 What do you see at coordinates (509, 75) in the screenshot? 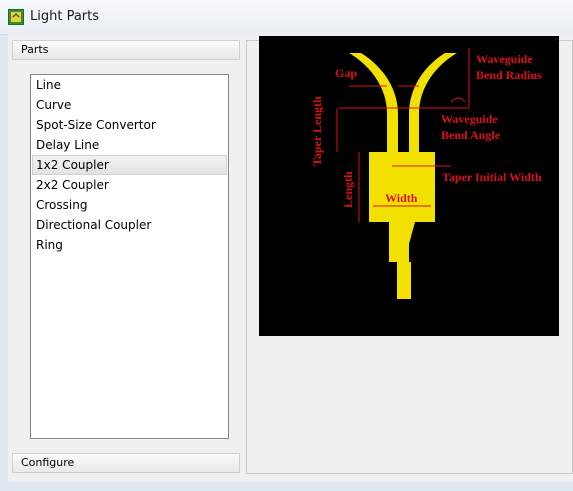
I see `label-waveguide-bend-radius-line2: Bend Radius` at bounding box center [509, 75].